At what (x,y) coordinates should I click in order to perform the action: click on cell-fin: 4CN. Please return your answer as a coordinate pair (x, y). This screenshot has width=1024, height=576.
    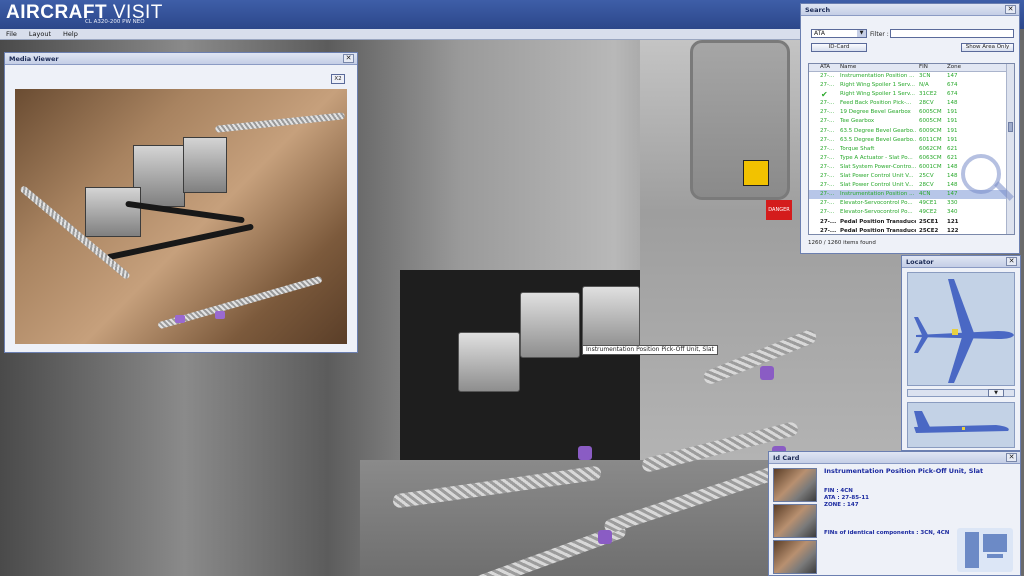
    Looking at the image, I should click on (925, 194).